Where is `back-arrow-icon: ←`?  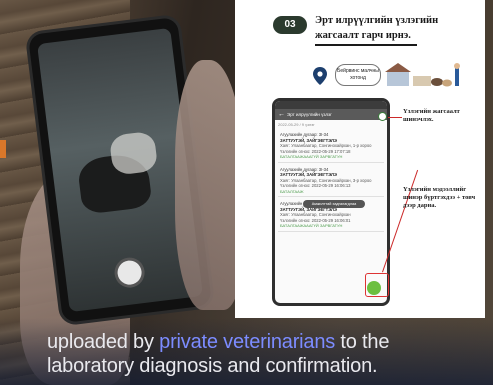 back-arrow-icon: ← is located at coordinates (281, 114).